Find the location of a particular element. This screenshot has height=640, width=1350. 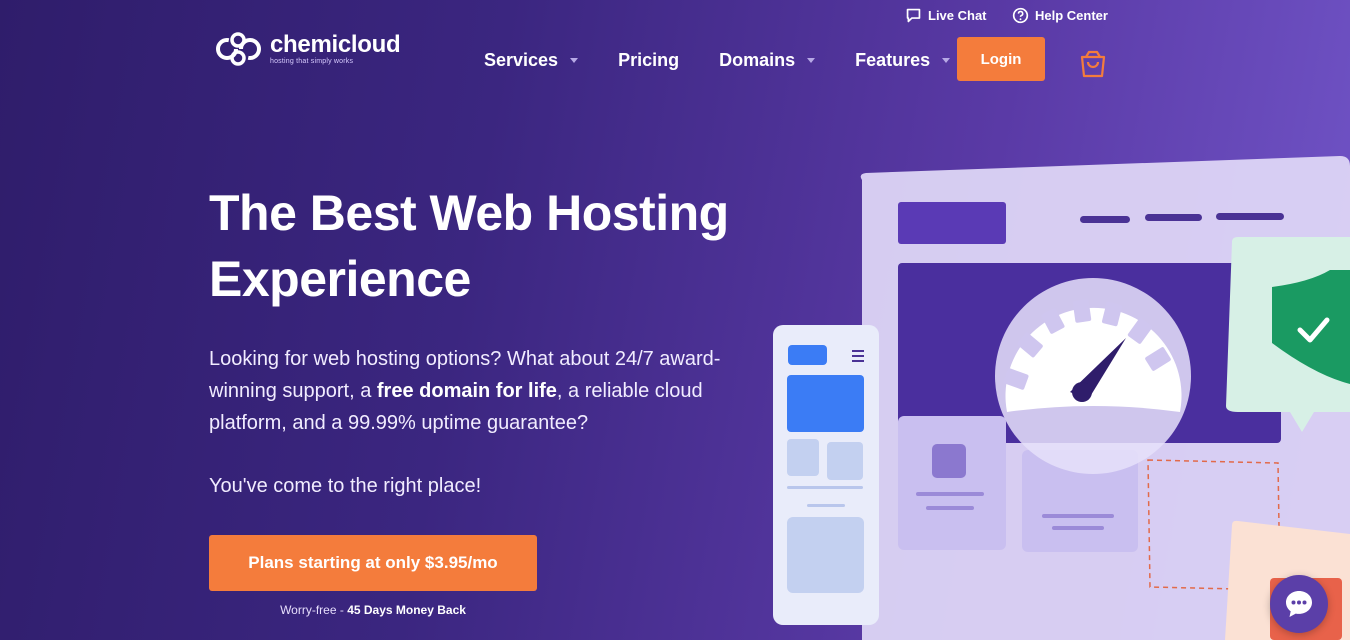

nav-item-label: Features is located at coordinates (893, 59).